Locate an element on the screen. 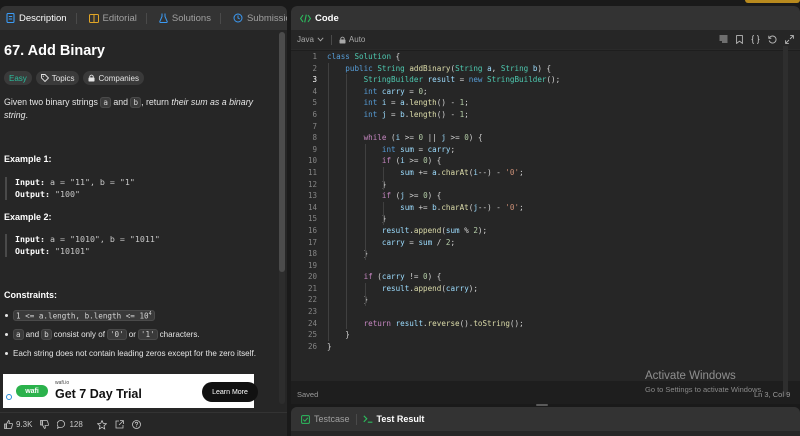  tab-description: Description is located at coordinates (43, 18).